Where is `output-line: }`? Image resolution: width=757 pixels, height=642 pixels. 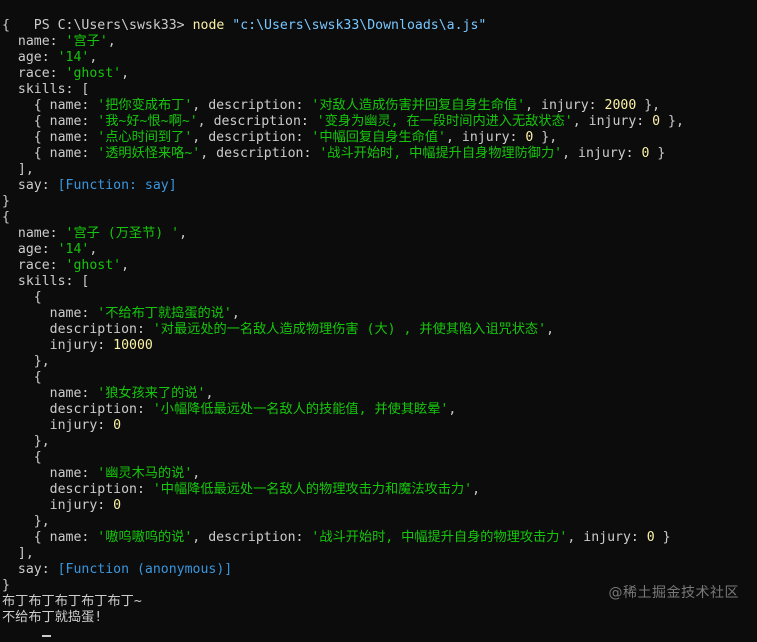
output-line: } is located at coordinates (379, 202).